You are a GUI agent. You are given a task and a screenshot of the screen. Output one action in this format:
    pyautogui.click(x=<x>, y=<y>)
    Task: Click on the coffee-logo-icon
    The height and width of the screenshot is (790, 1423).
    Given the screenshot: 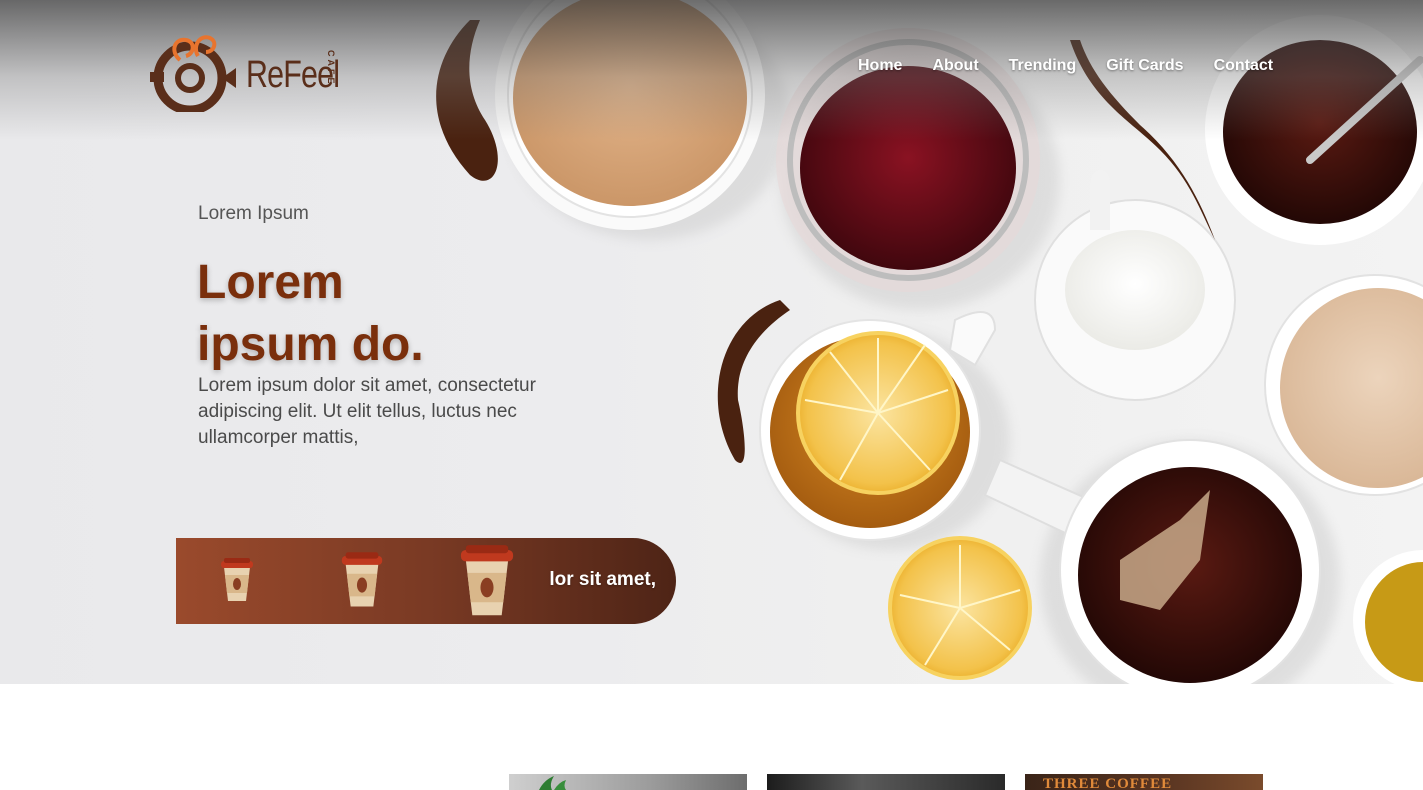 What is the action you would take?
    pyautogui.click(x=193, y=75)
    